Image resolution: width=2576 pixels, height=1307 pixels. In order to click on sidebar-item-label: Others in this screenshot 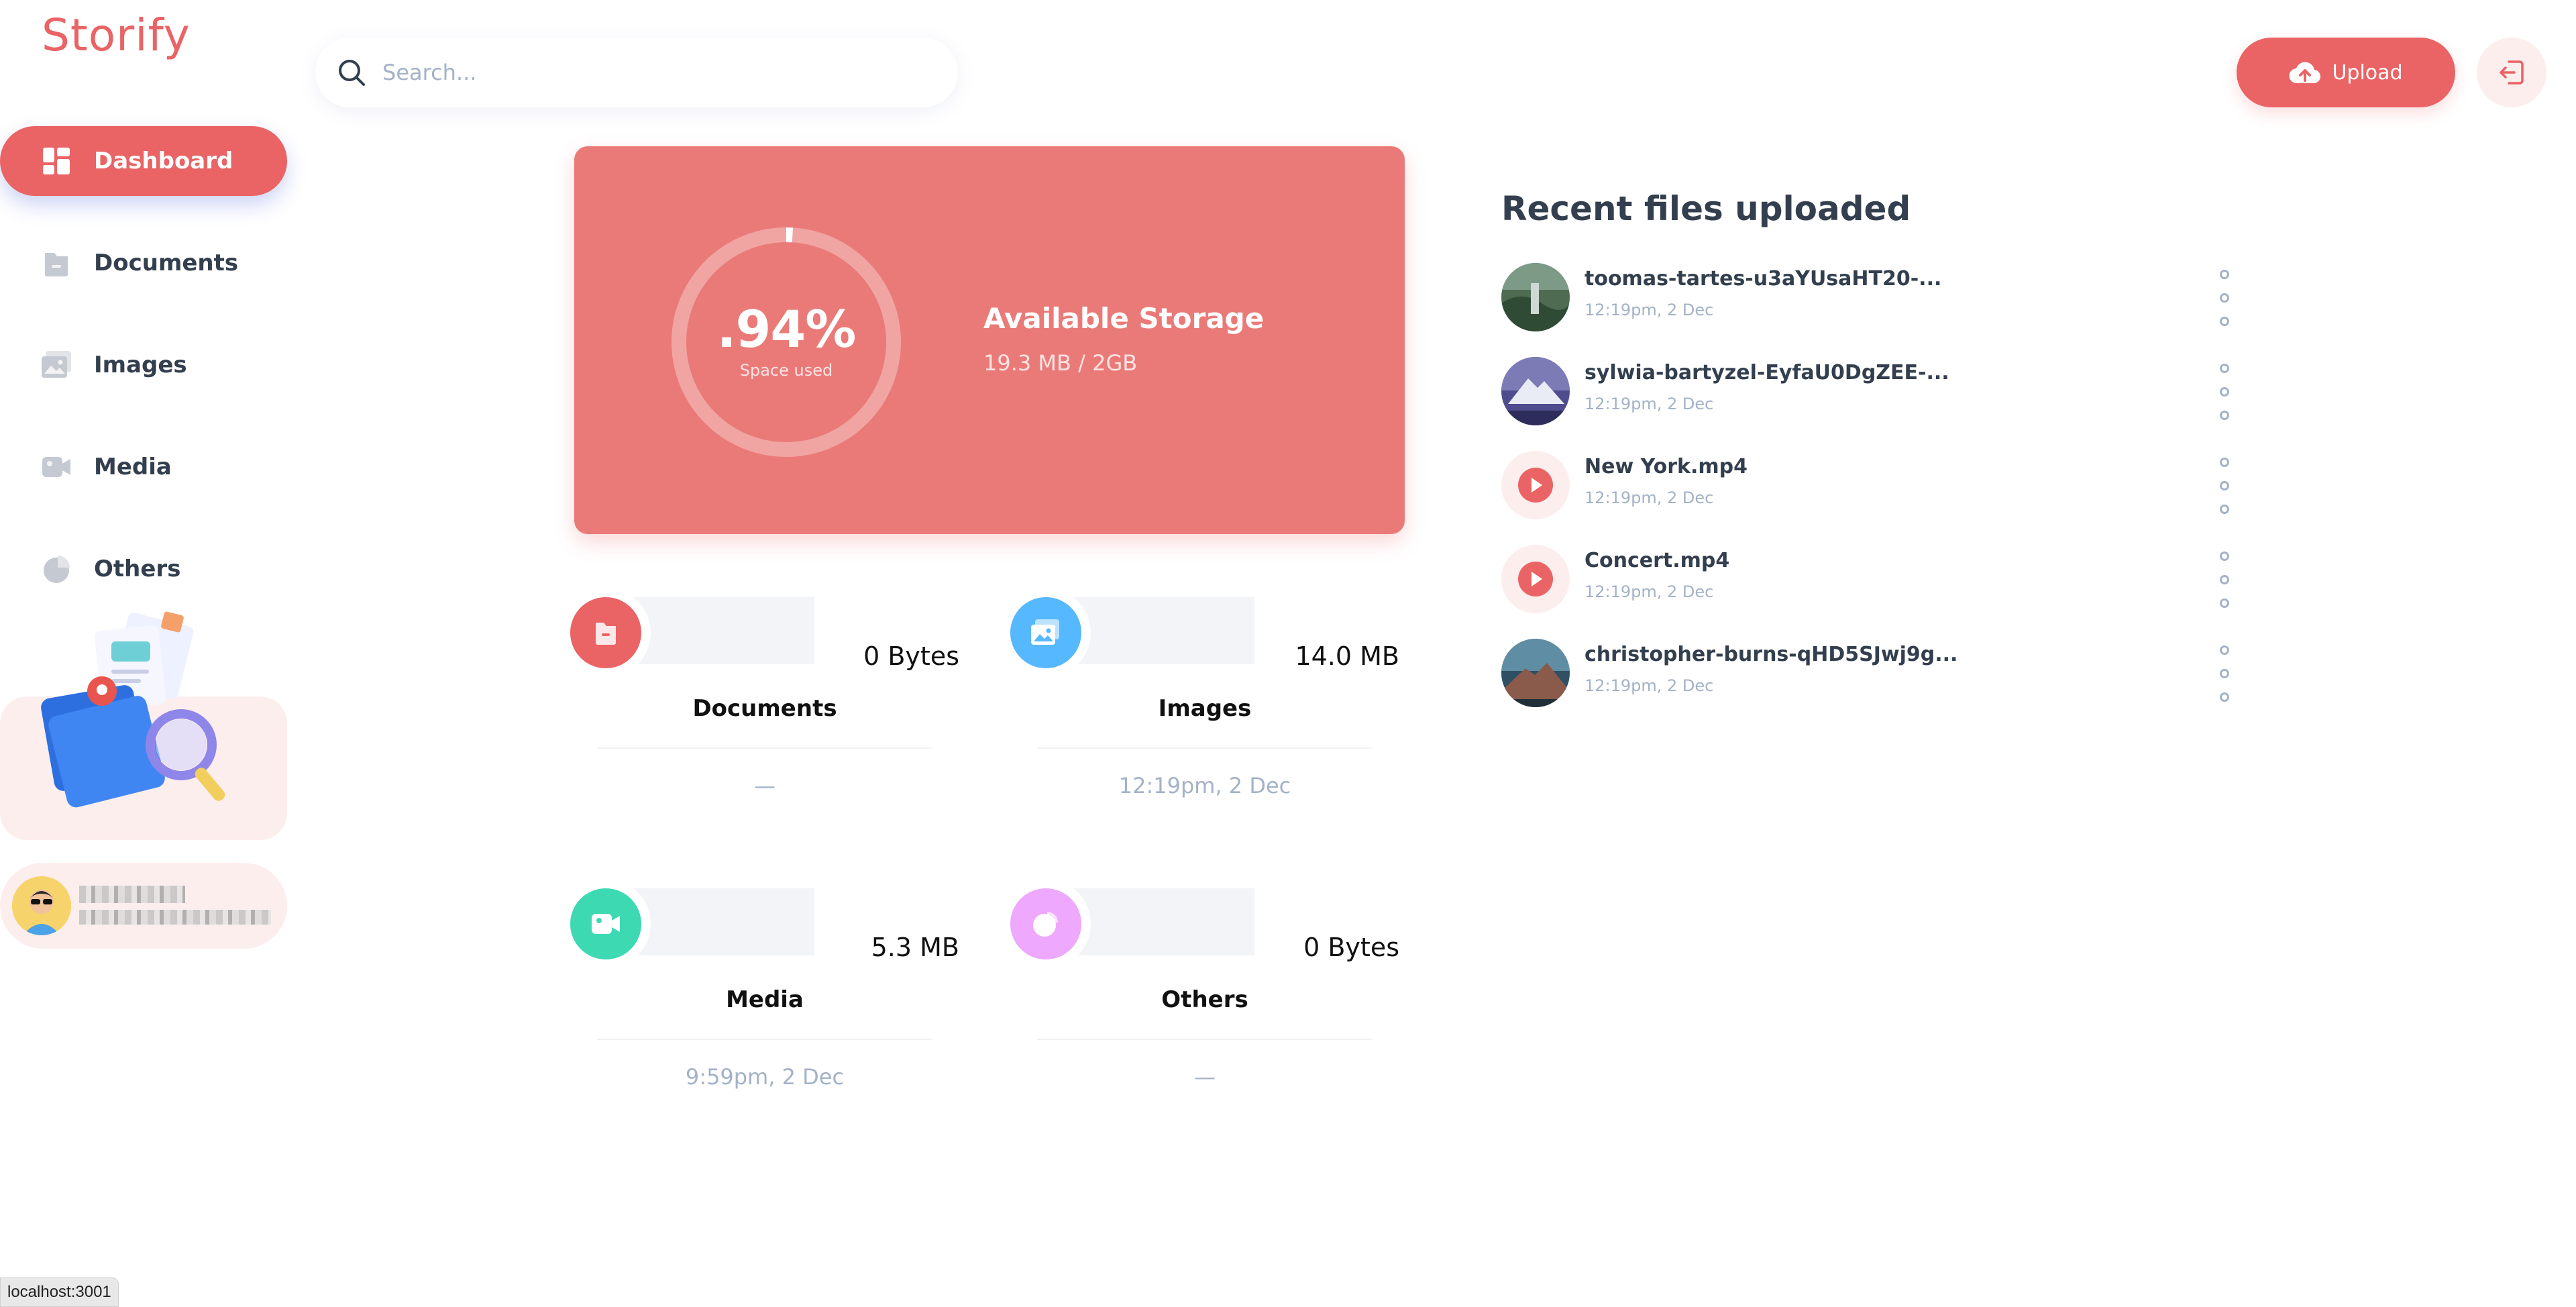, I will do `click(137, 569)`.